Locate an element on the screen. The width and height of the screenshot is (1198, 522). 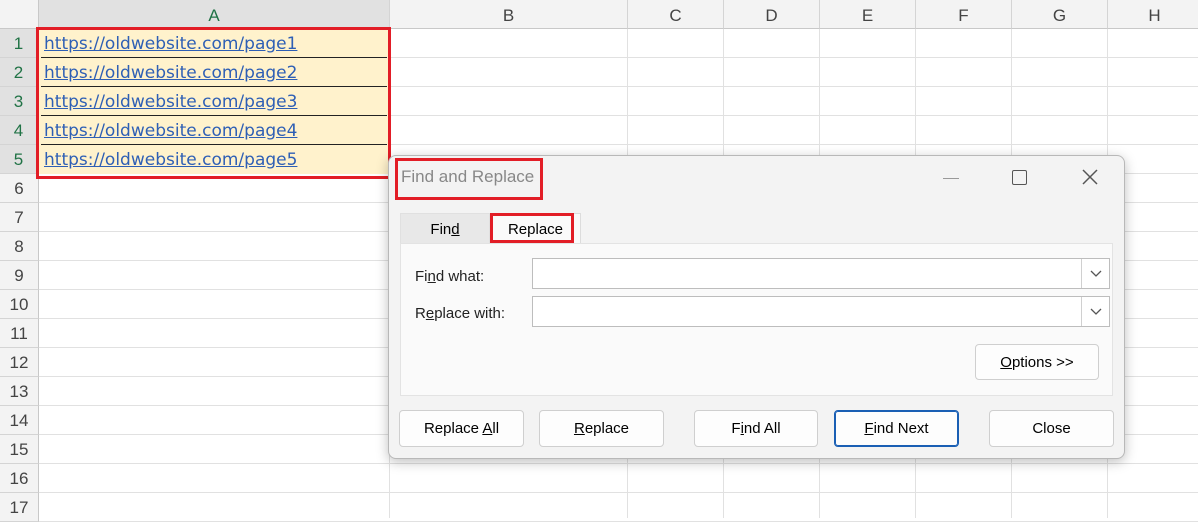
column-header-b: B is located at coordinates (509, 14).